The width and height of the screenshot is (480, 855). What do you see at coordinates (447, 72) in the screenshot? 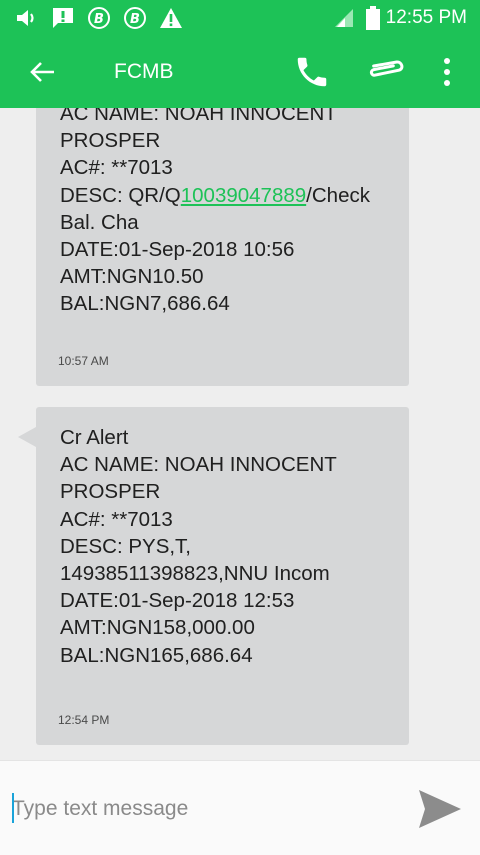
I see `more-vertical-icon` at bounding box center [447, 72].